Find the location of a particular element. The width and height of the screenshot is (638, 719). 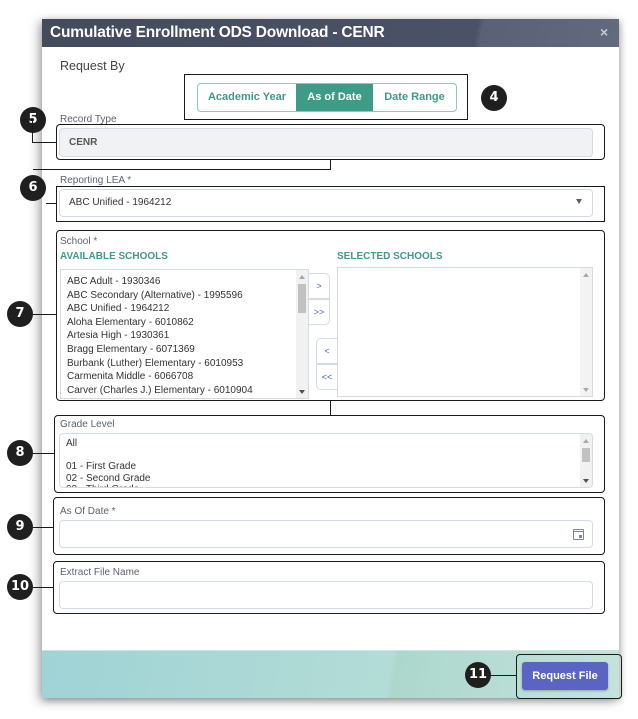

close-icon: × is located at coordinates (604, 32).